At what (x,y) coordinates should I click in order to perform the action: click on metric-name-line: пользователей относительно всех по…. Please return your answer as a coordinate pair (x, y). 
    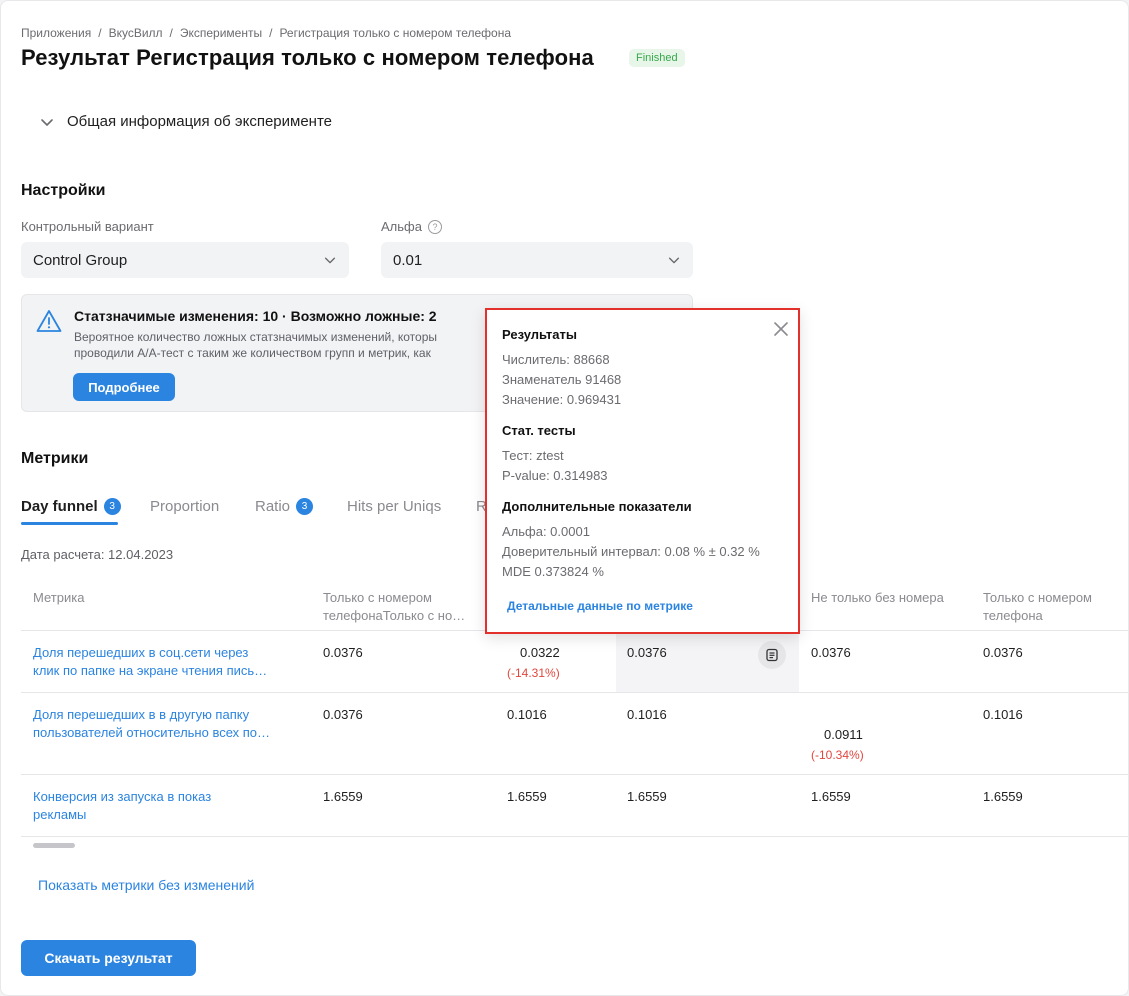
    Looking at the image, I should click on (152, 732).